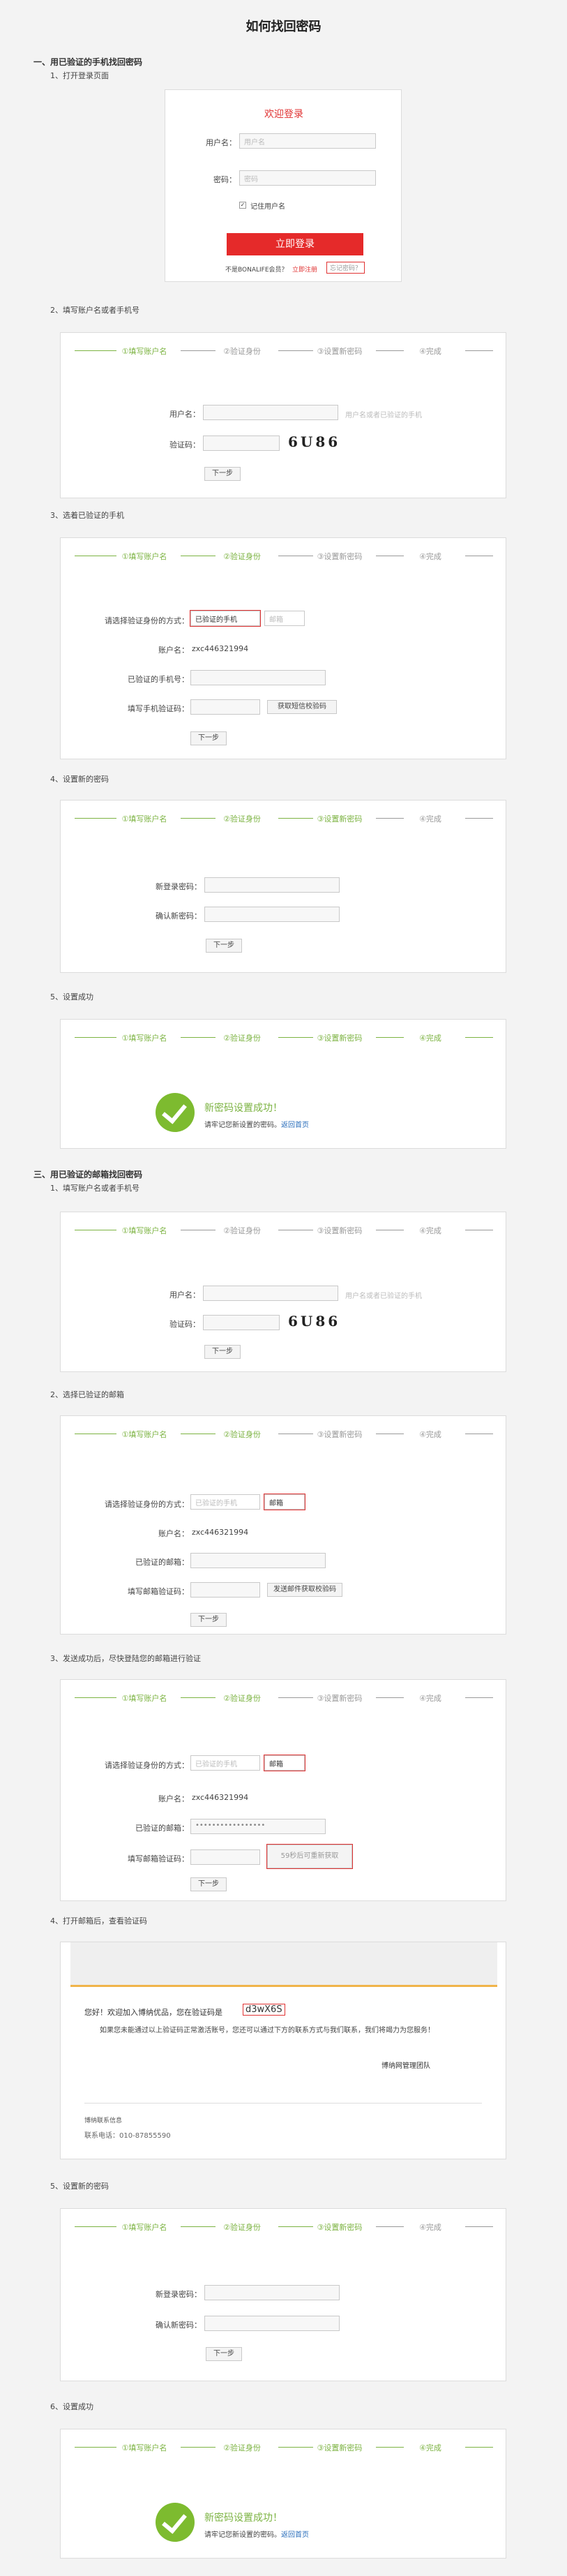 The height and width of the screenshot is (2576, 567). I want to click on forgot-password-link: 忘记密码？, so click(345, 268).